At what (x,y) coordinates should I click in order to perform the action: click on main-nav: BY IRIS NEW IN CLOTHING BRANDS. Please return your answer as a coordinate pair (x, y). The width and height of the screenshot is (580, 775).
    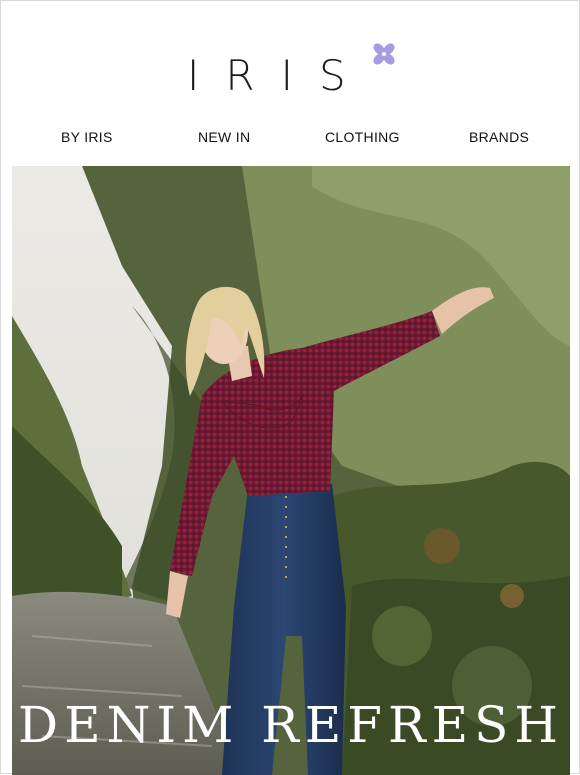
    Looking at the image, I should click on (290, 140).